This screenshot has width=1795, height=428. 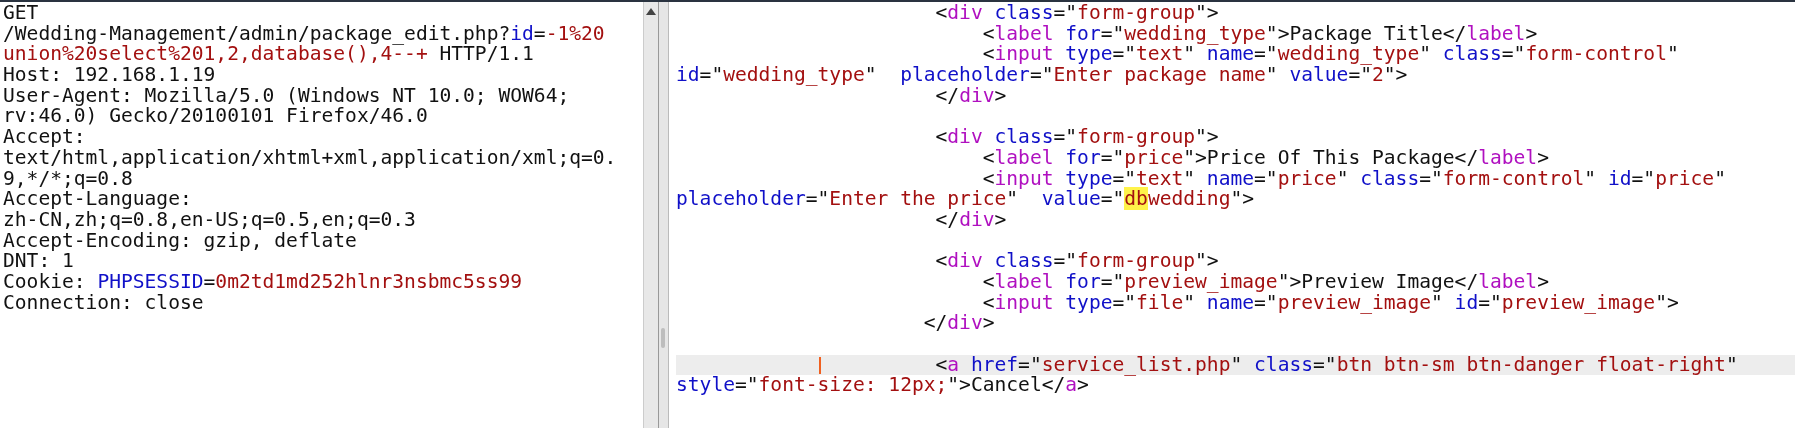 I want to click on code-line: /Wedding-Management/admin/package_edit.php?id=-1%20, so click(x=304, y=33).